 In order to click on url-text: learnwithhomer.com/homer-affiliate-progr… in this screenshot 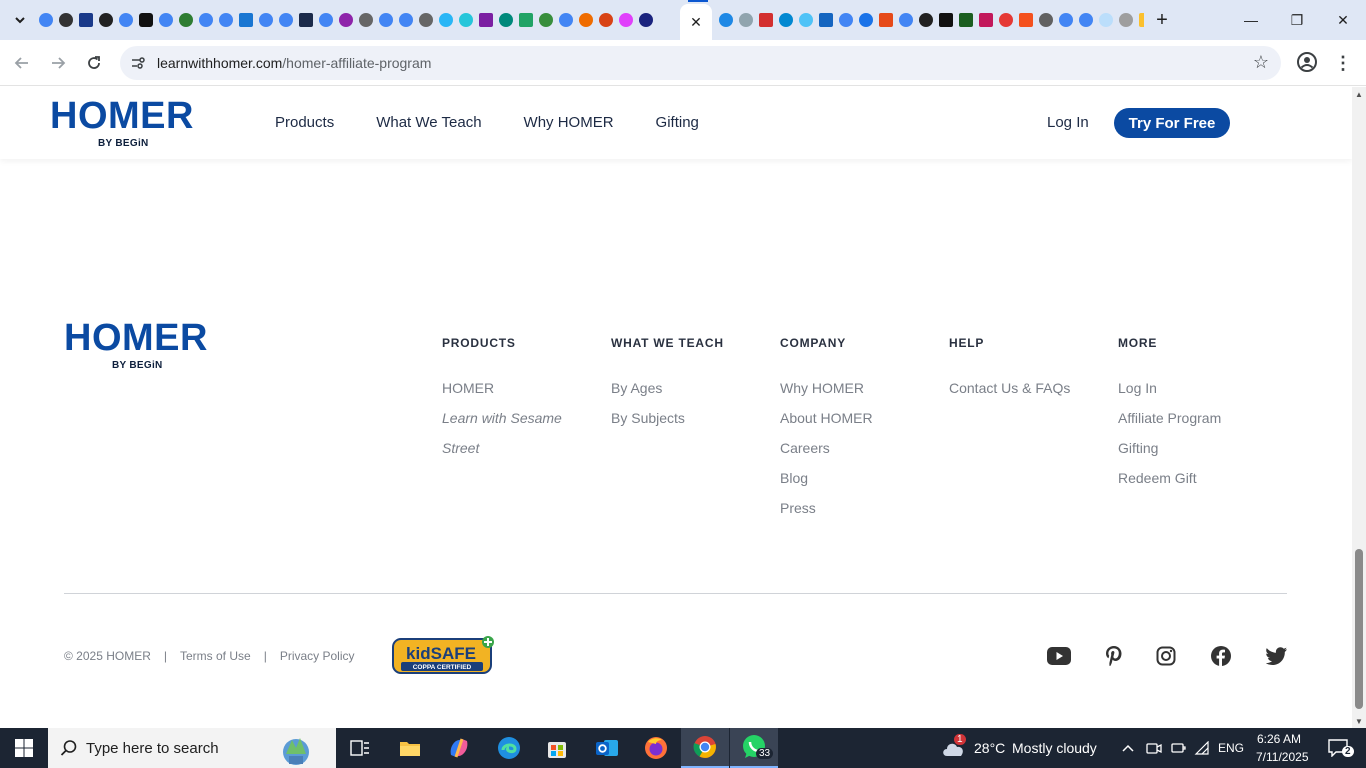, I will do `click(294, 63)`.